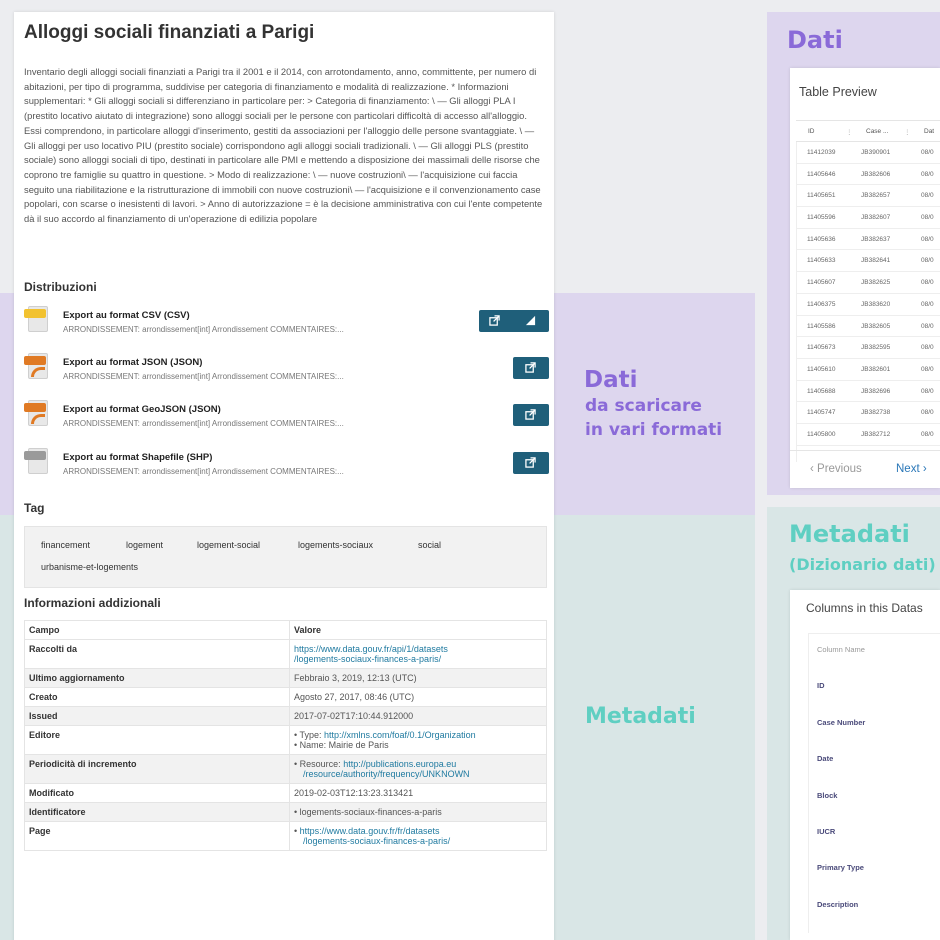  Describe the element at coordinates (65, 545) in the screenshot. I see `tag-item: financement` at that location.